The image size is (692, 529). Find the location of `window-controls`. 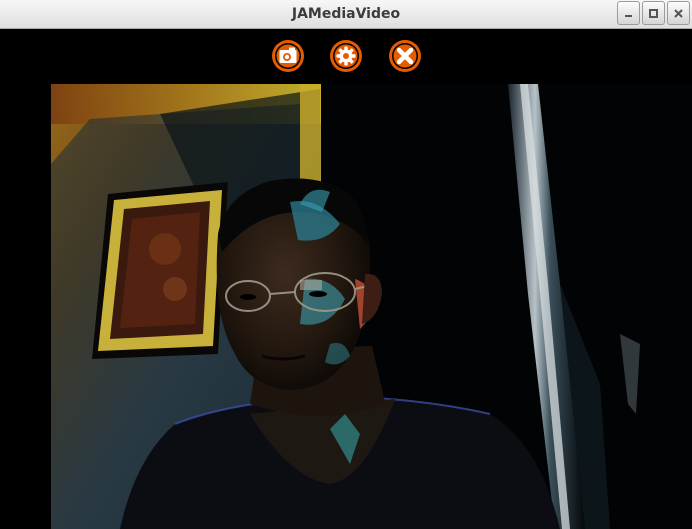

window-controls is located at coordinates (652, 13).